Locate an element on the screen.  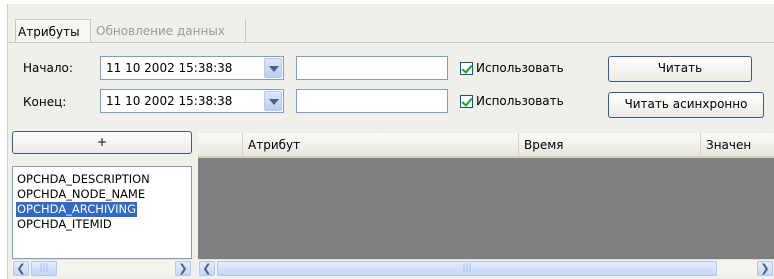
list-item: OPCHDA_DESCRIPTION is located at coordinates (83, 179).